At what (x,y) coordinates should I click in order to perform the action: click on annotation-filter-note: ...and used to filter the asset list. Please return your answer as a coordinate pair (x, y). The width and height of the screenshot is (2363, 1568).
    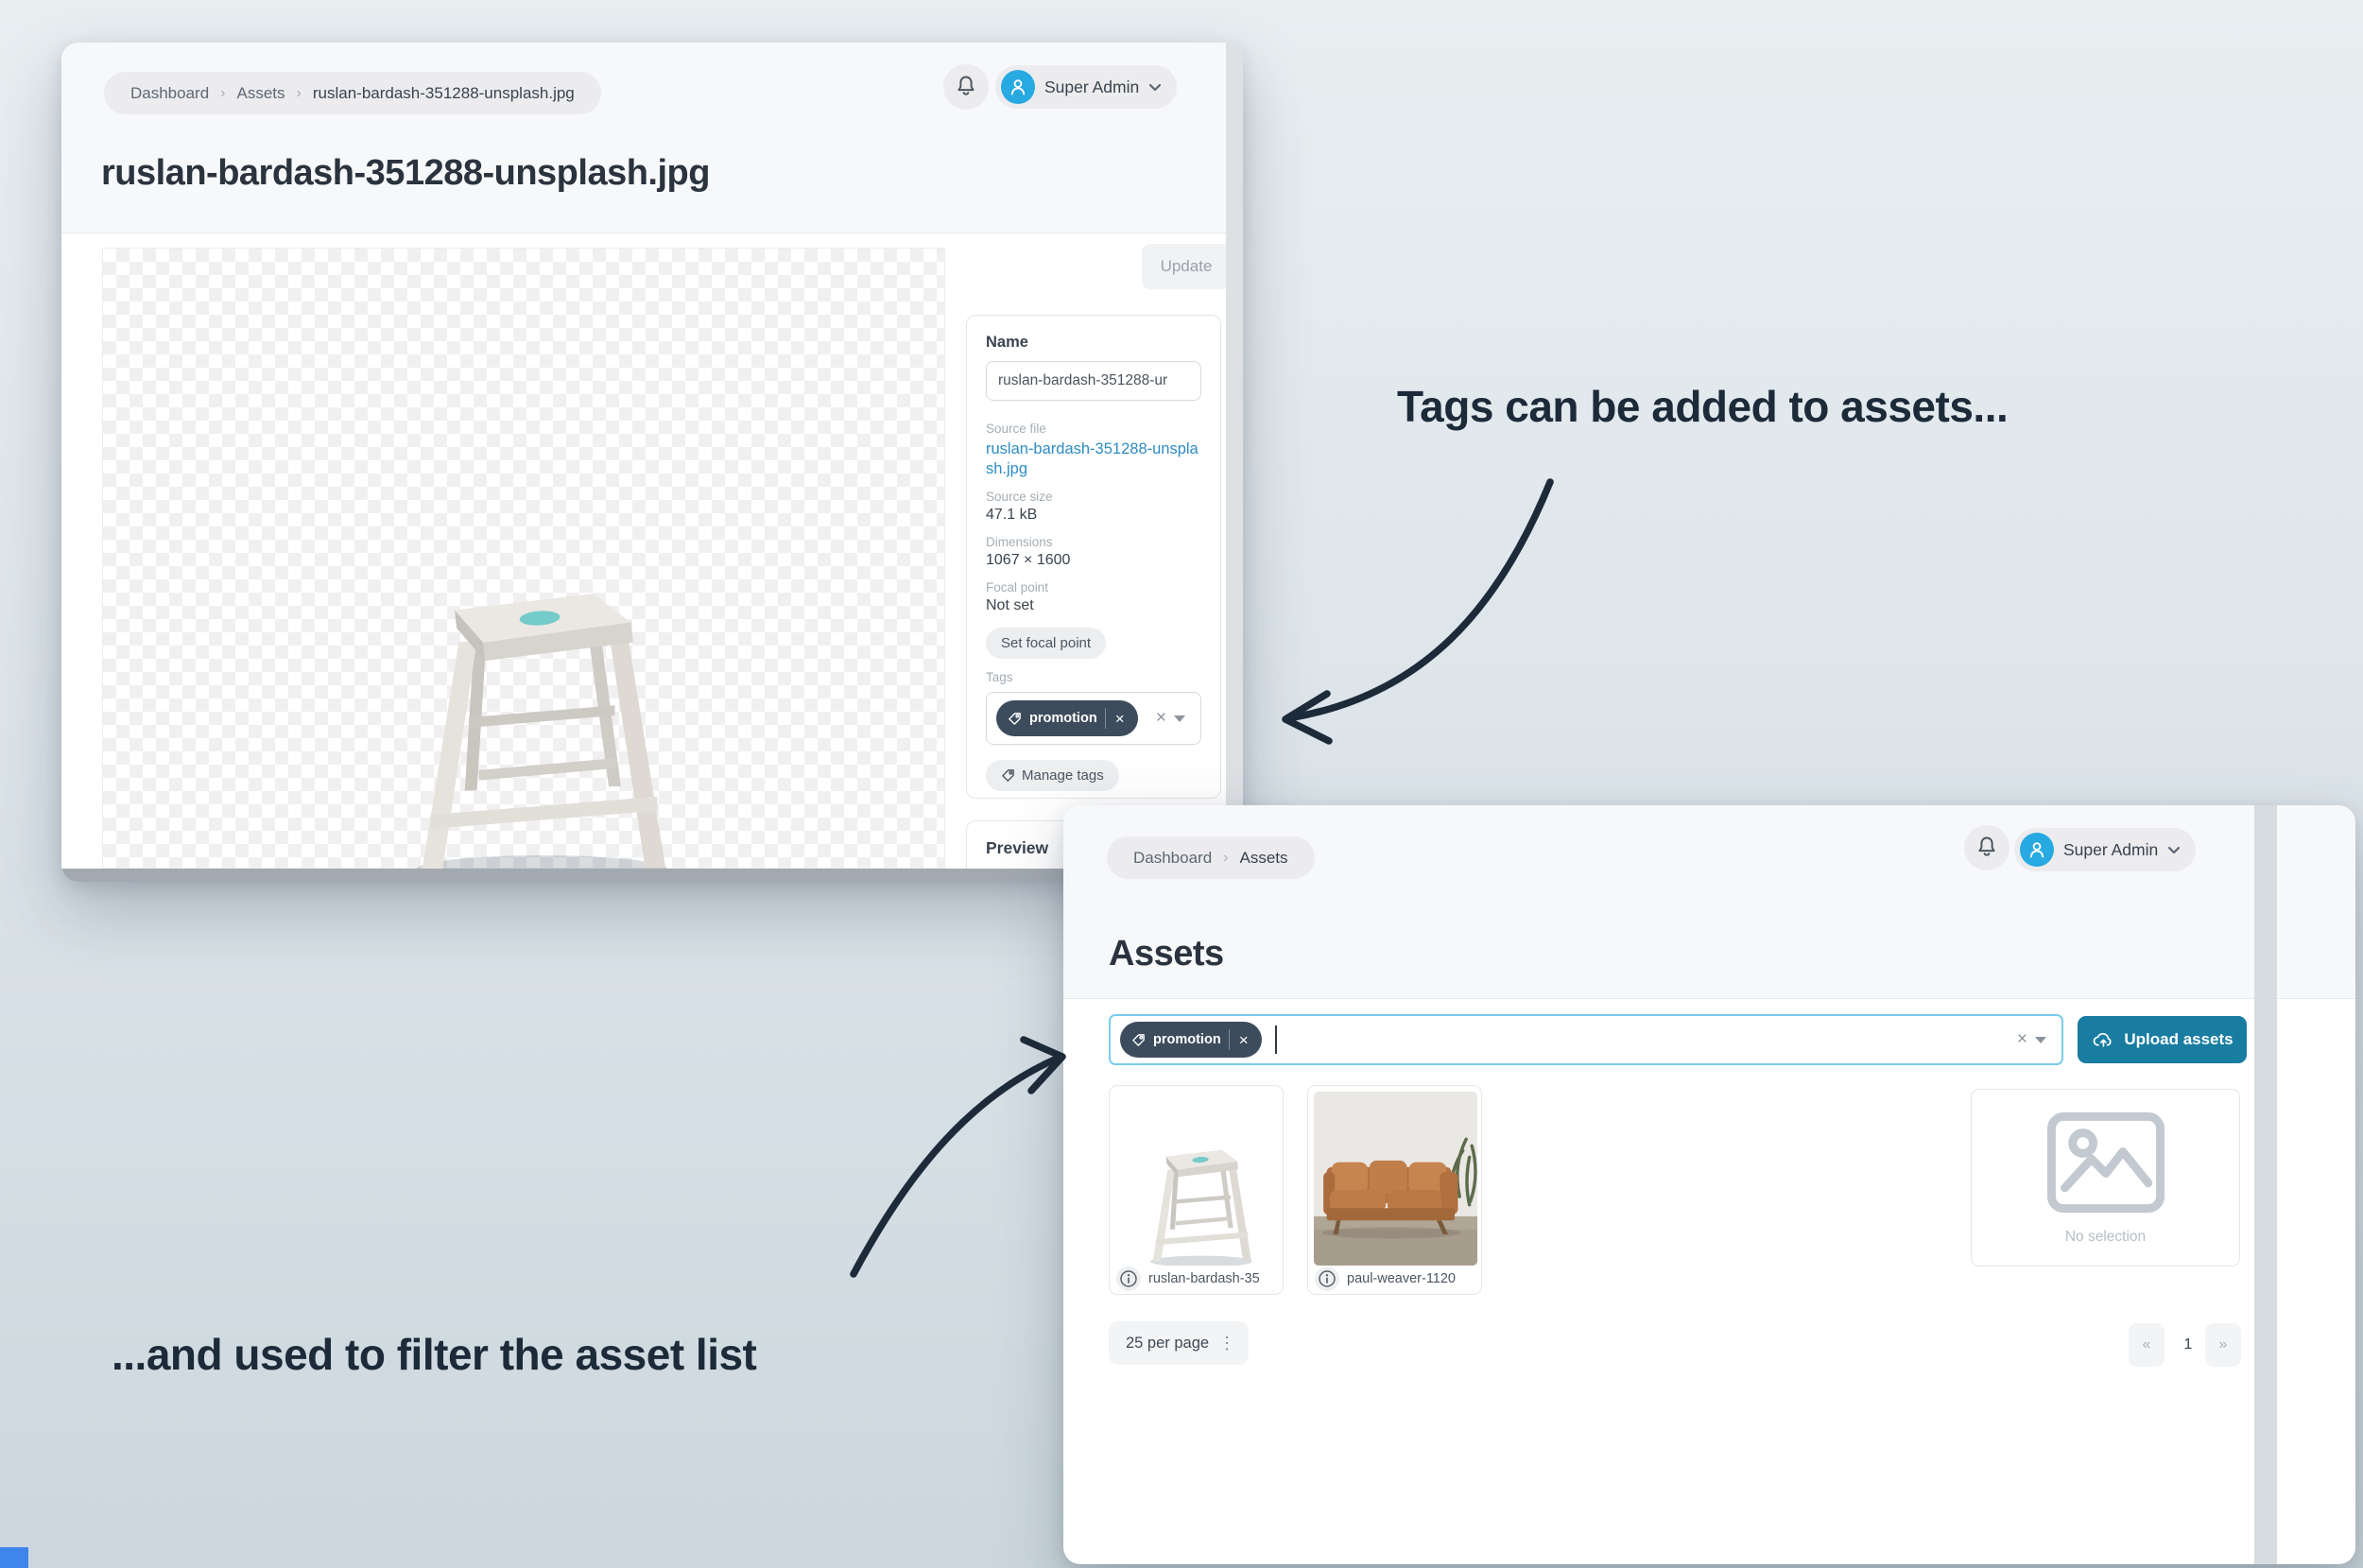
    Looking at the image, I should click on (434, 1354).